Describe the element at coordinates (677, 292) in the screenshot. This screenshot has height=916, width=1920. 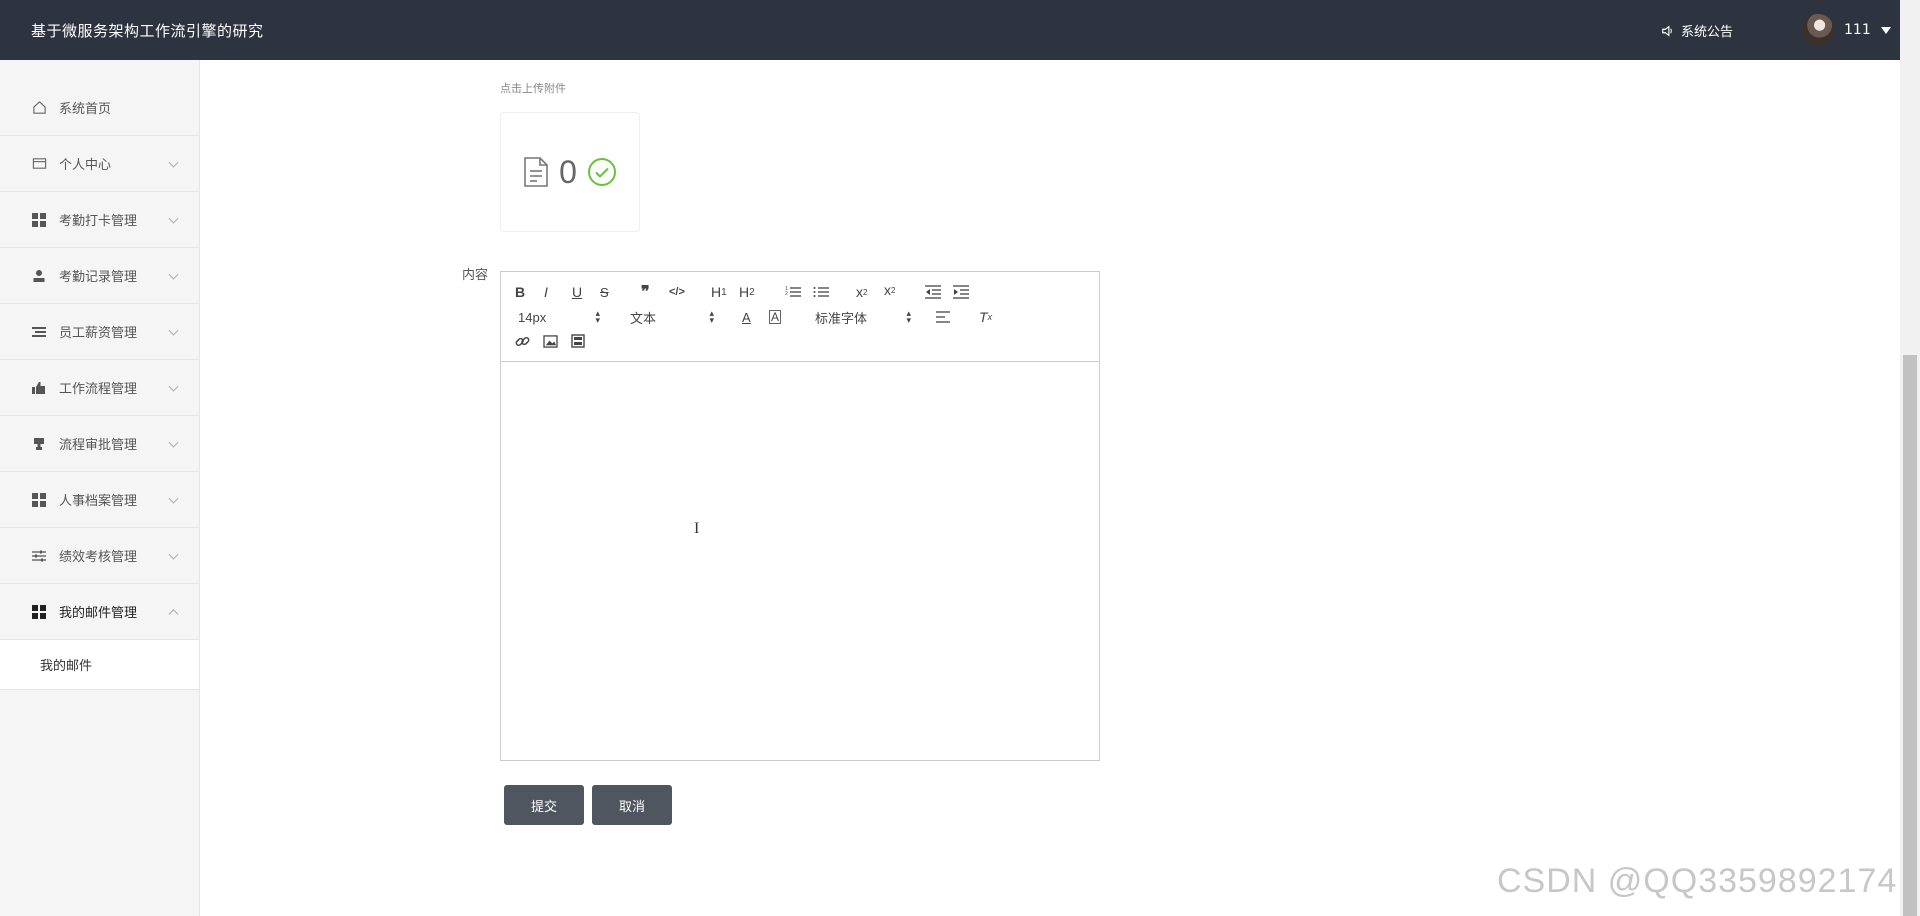
I see `code-block-icon: </>` at that location.